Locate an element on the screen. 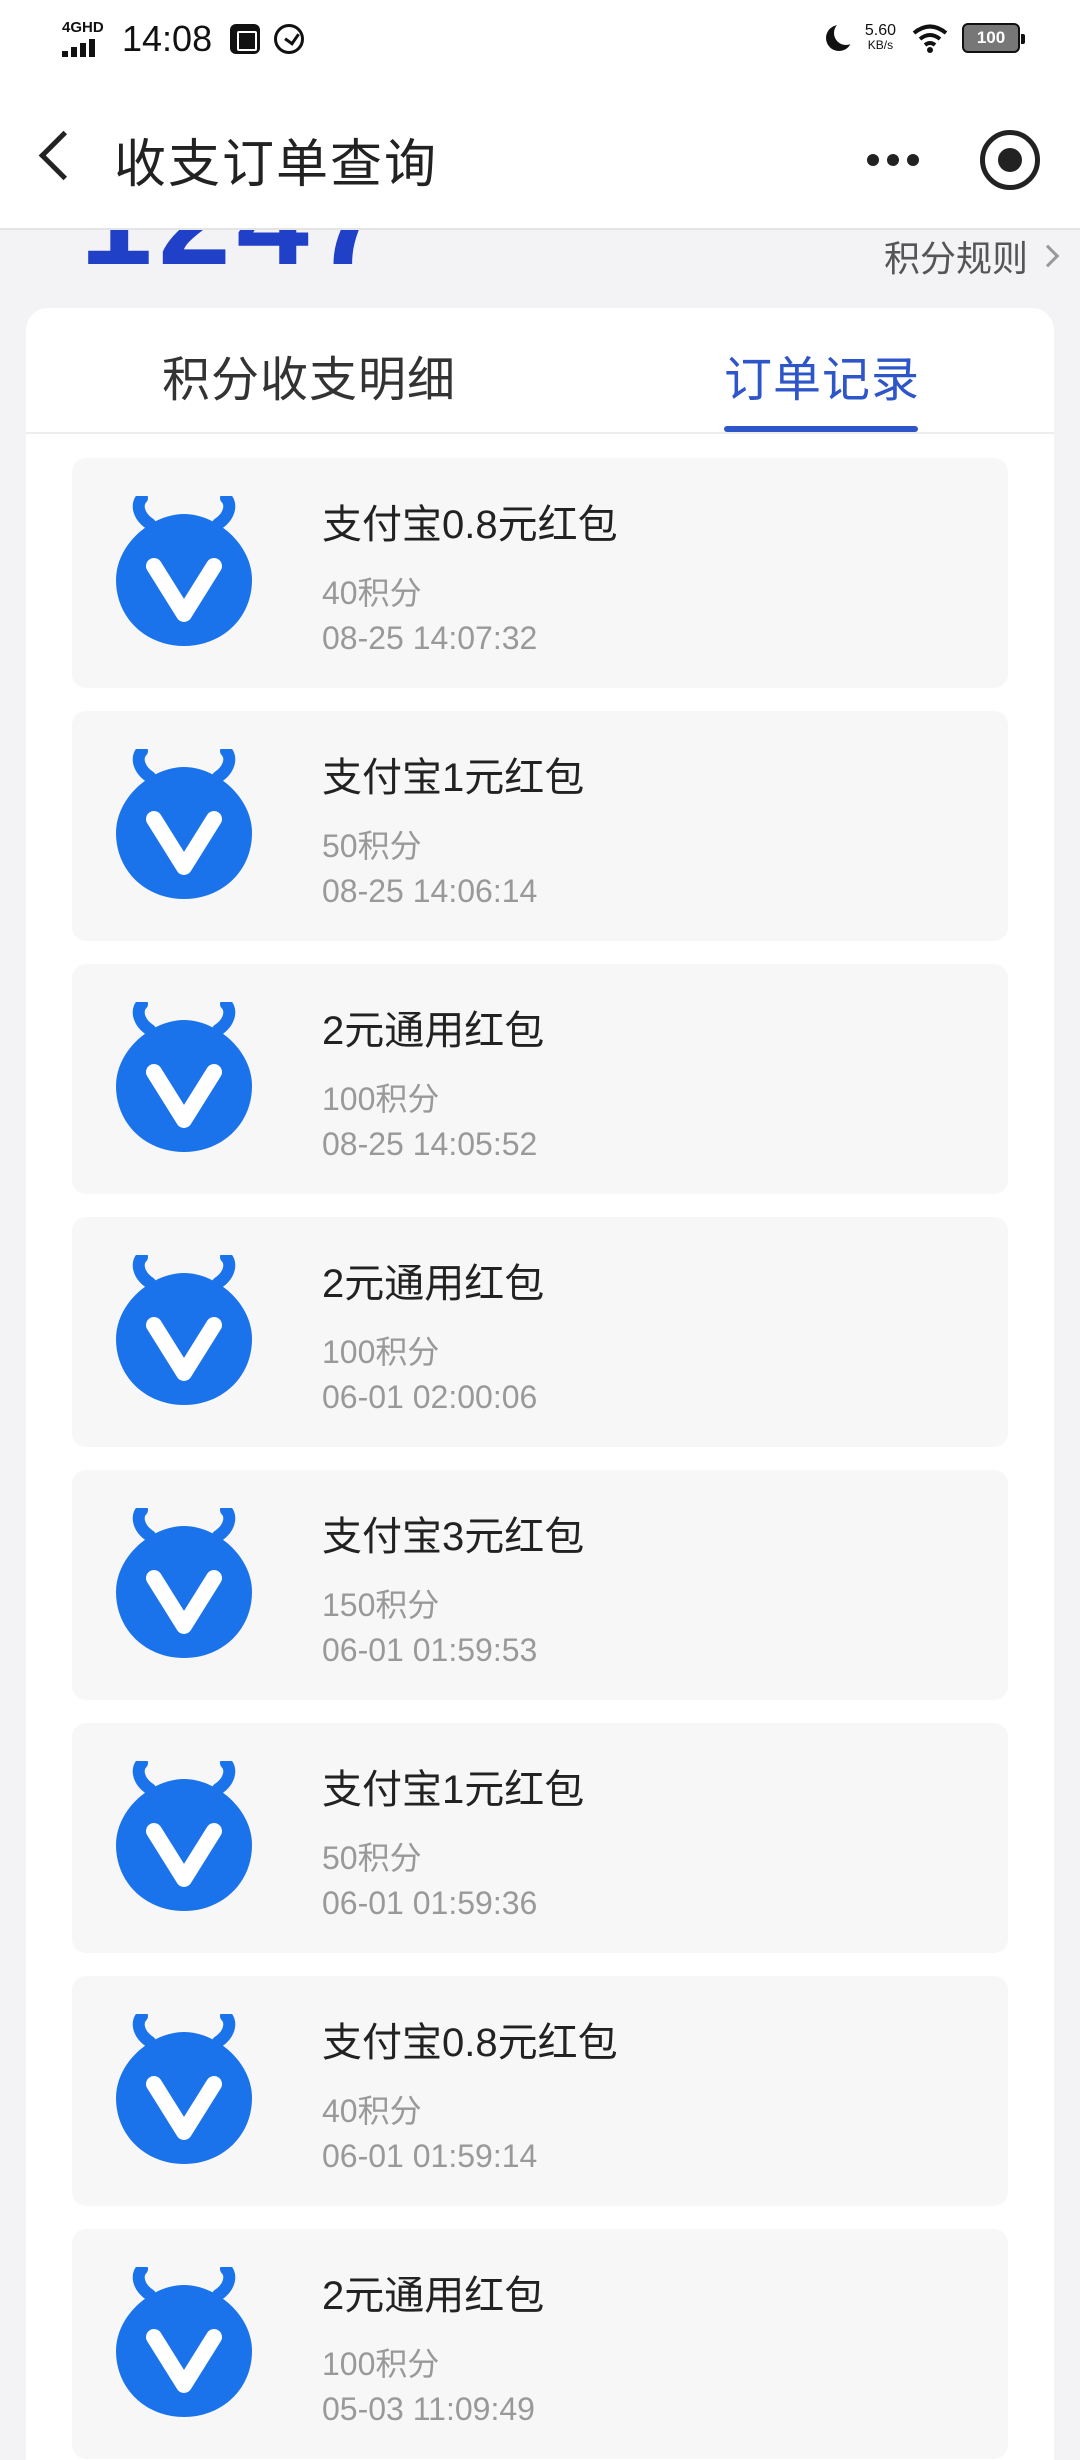  status-left: 4GHD 14:08 is located at coordinates (182, 39).